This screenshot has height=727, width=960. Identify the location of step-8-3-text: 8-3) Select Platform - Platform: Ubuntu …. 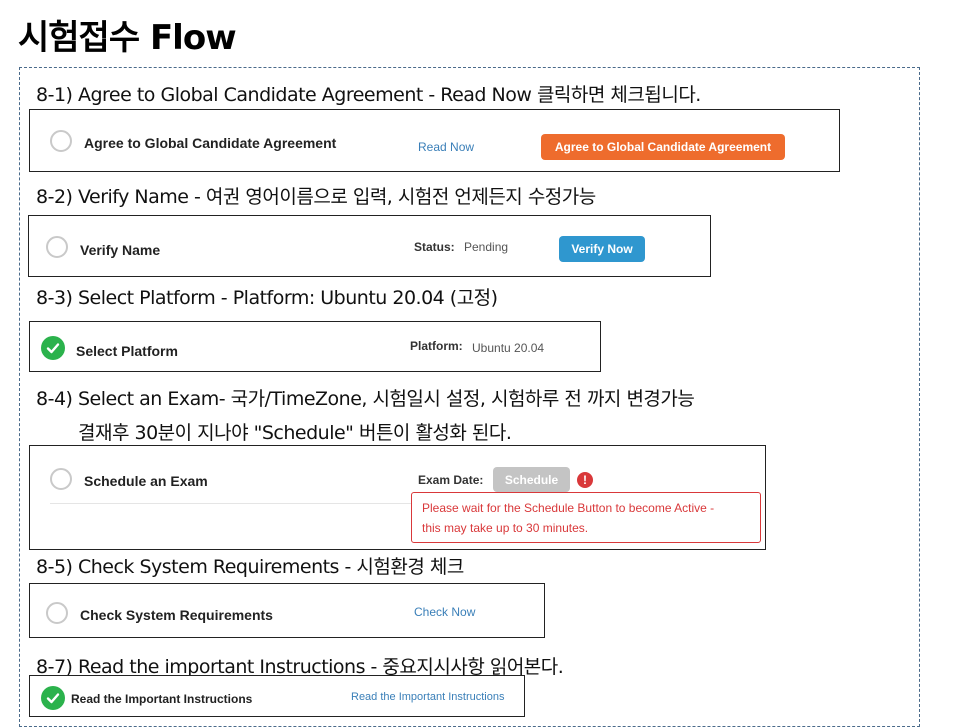
(267, 298).